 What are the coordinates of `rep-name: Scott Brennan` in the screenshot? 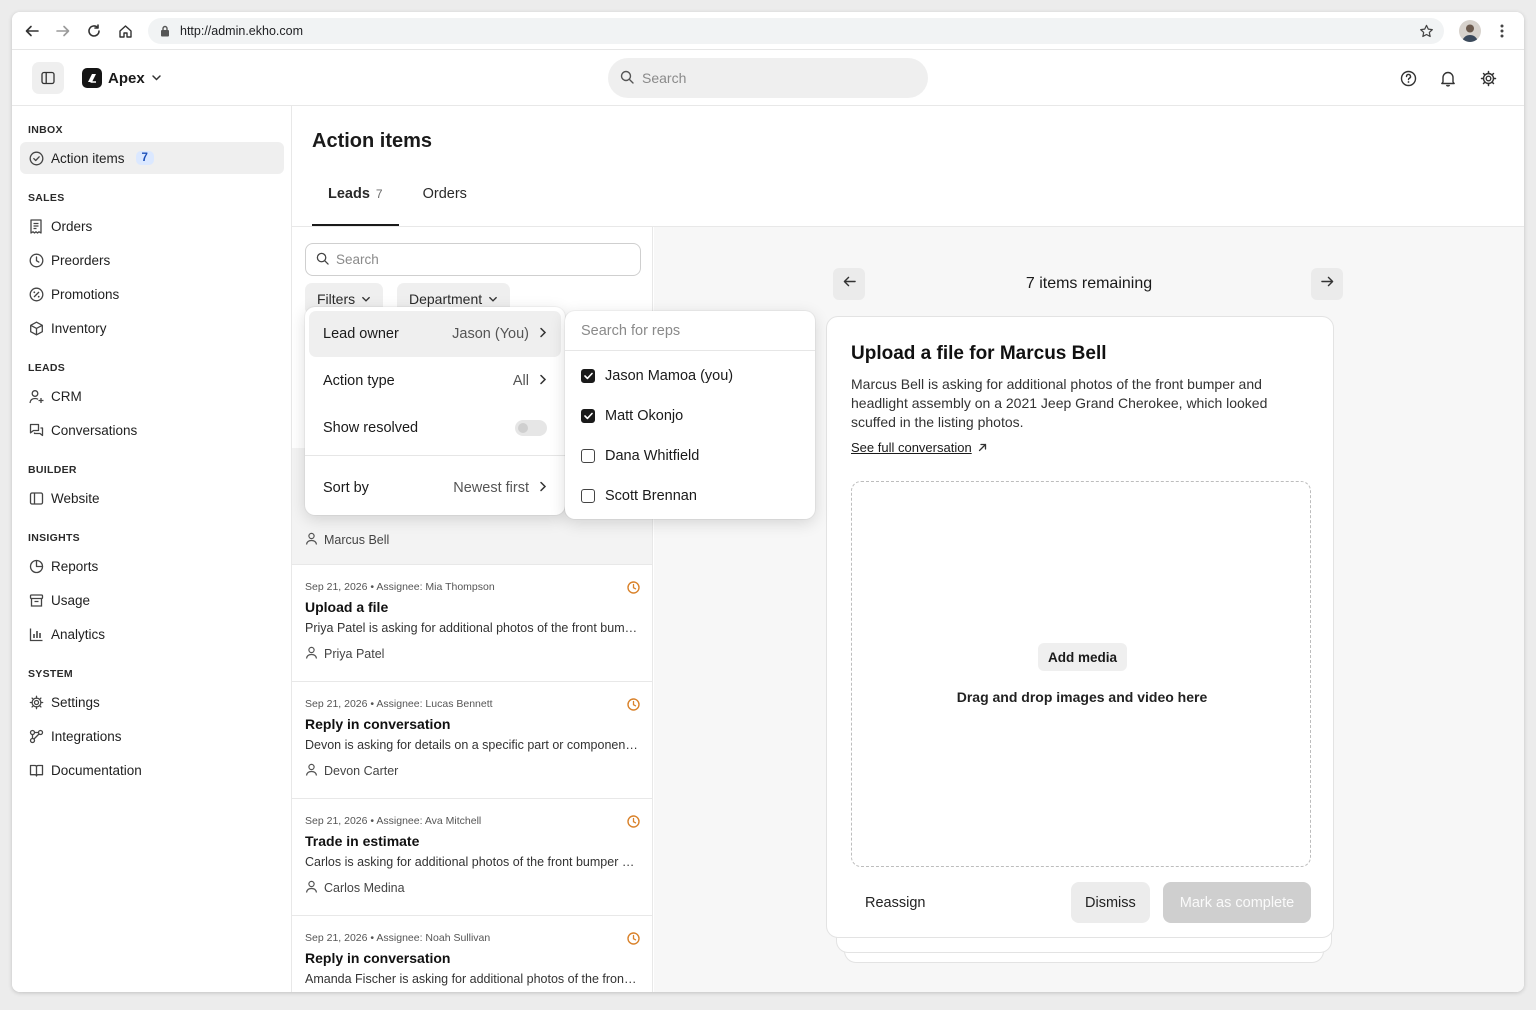 It's located at (651, 496).